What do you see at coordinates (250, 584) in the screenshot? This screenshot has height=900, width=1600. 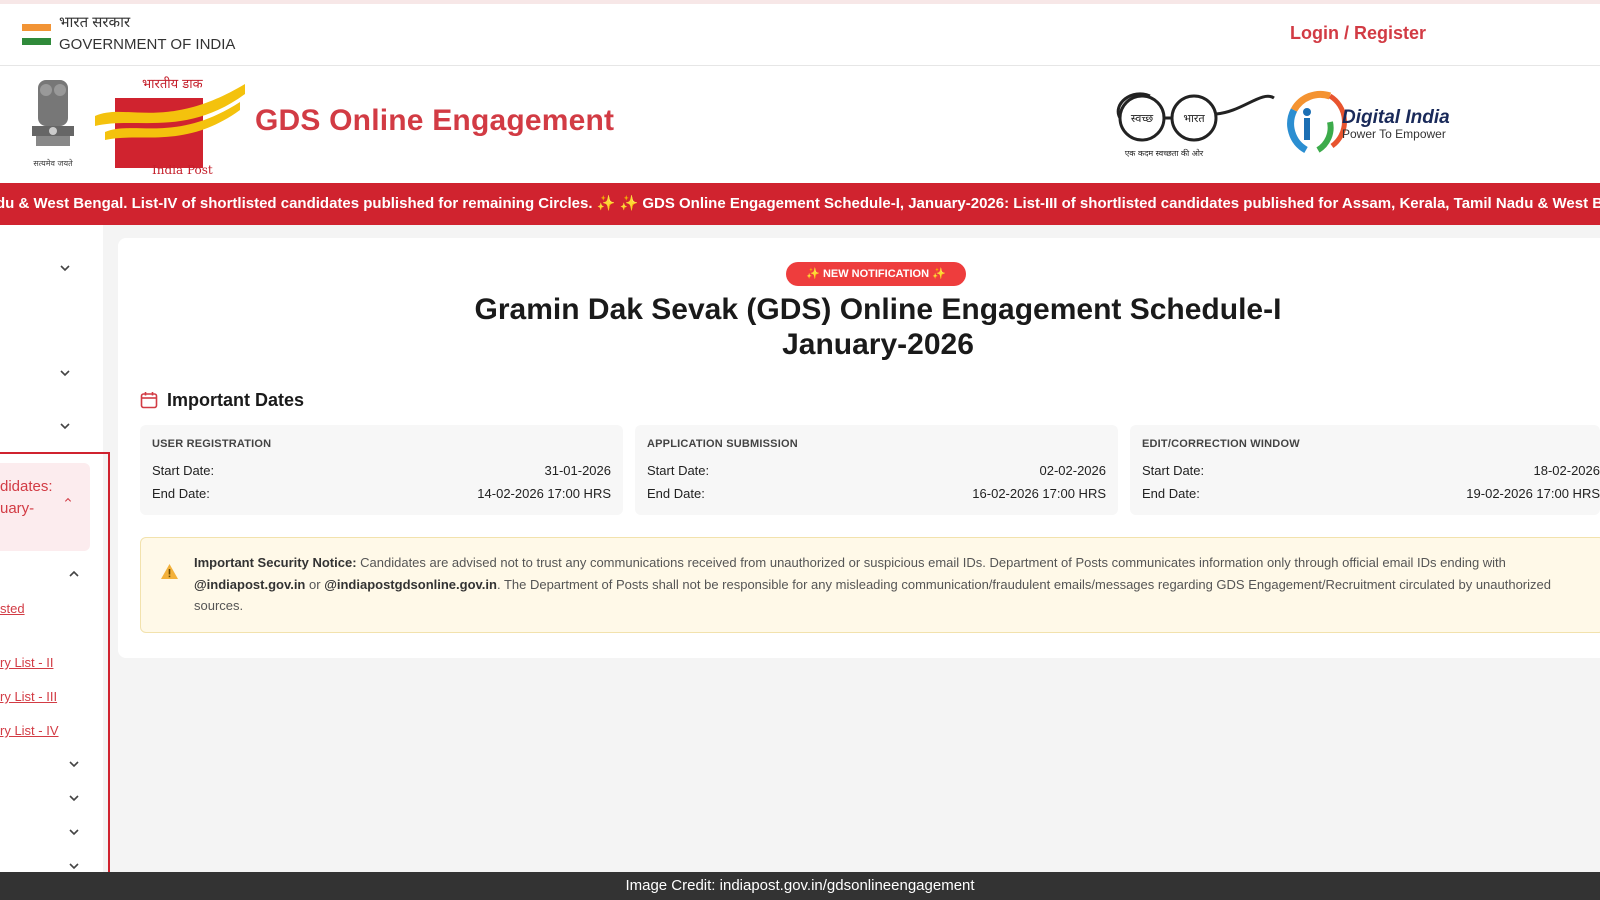 I see `notice-email-1: @indiapost.gov.in` at bounding box center [250, 584].